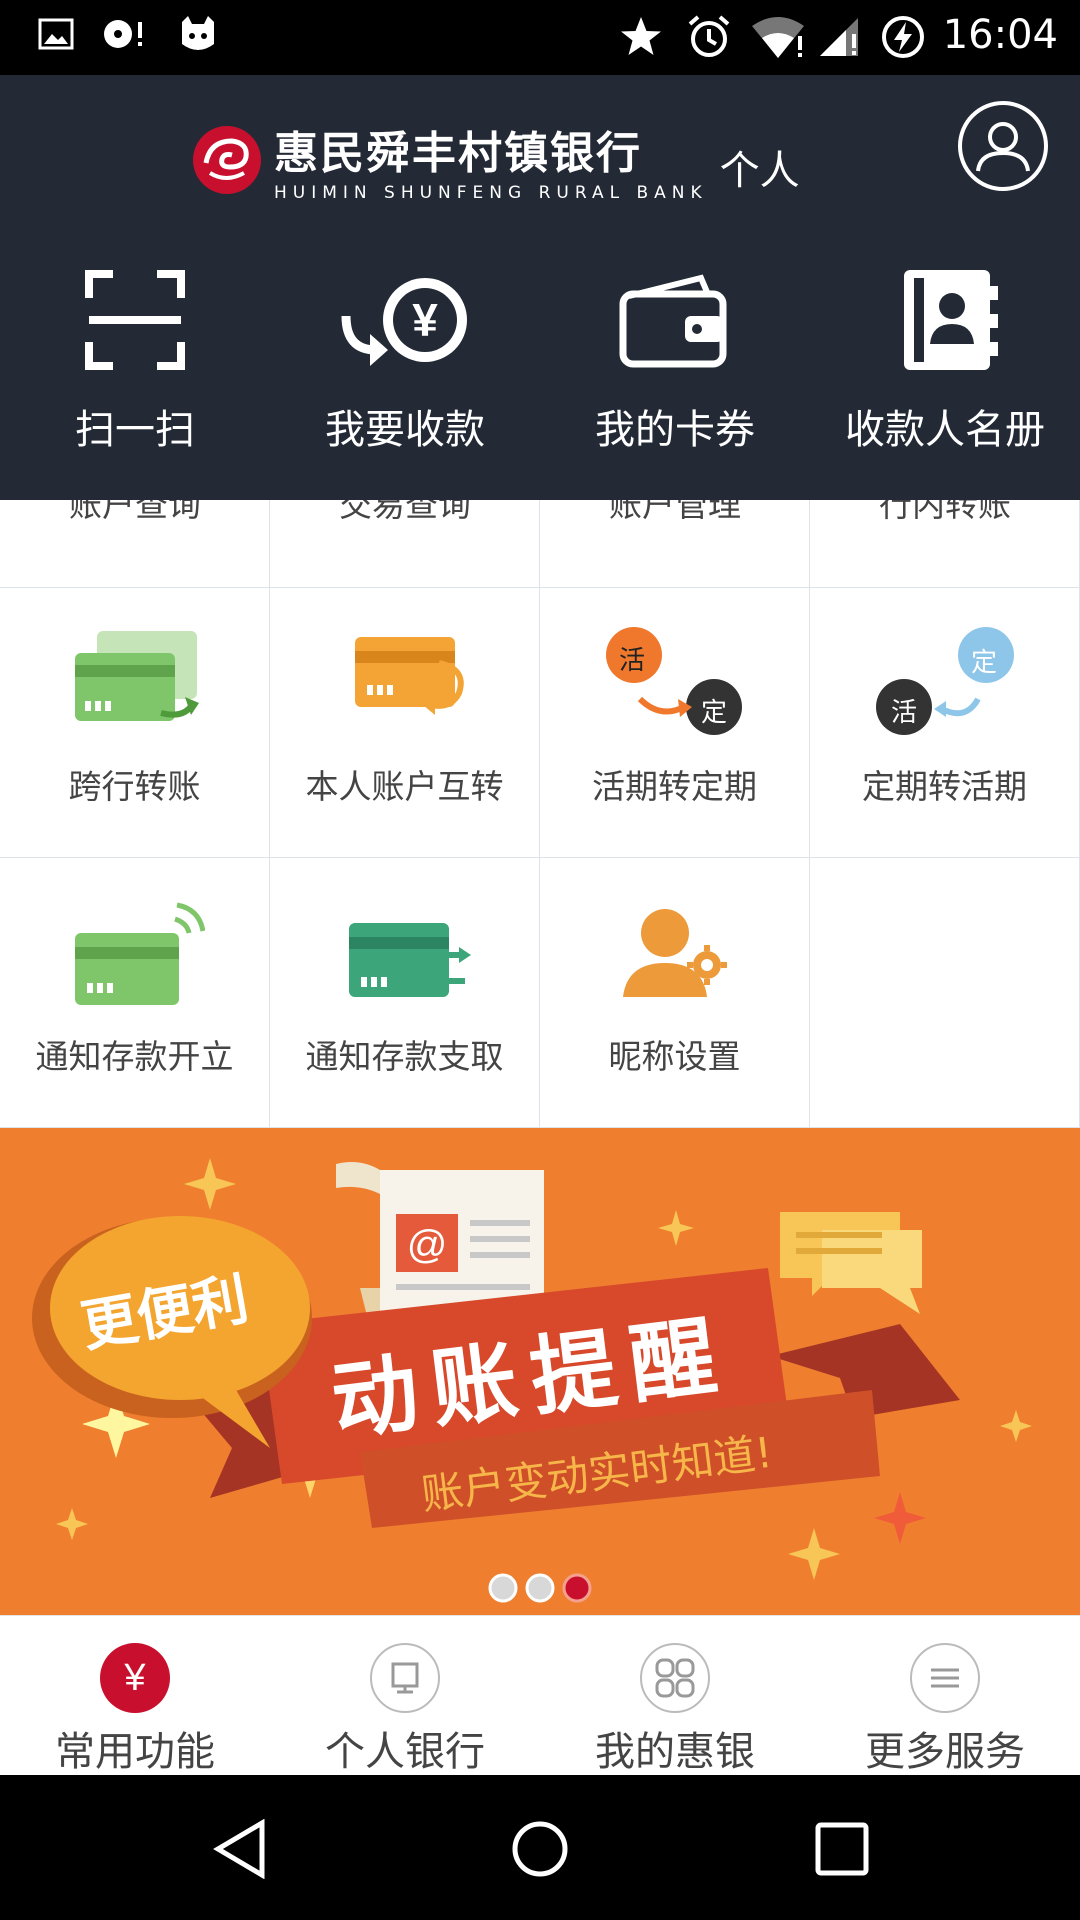 The image size is (1080, 1920). Describe the element at coordinates (198, 33) in the screenshot. I see `cat-notification-icon` at that location.